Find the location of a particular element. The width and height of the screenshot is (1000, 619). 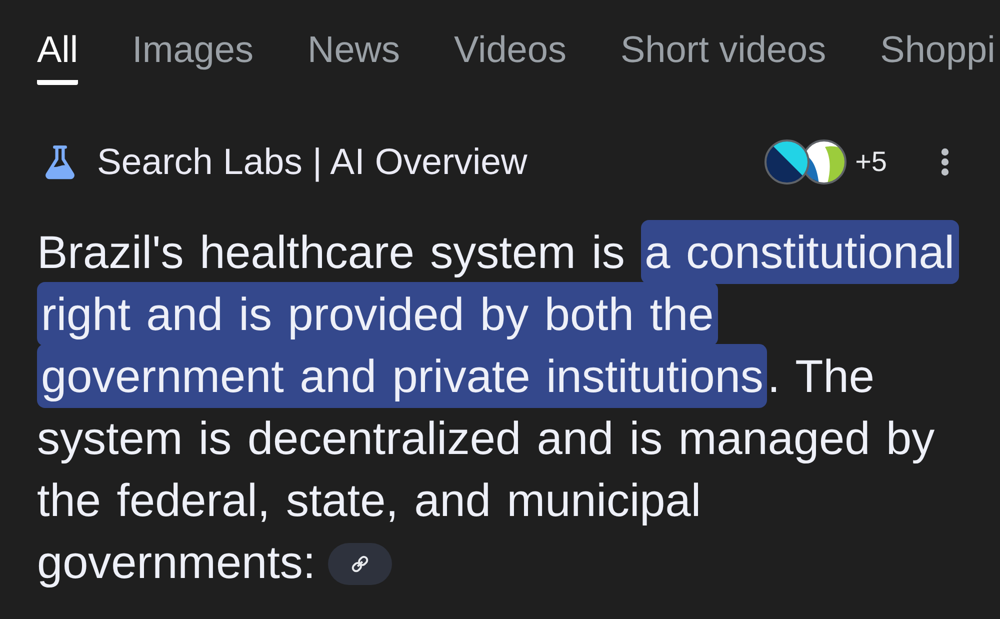

search-tab: Short videos is located at coordinates (723, 56).